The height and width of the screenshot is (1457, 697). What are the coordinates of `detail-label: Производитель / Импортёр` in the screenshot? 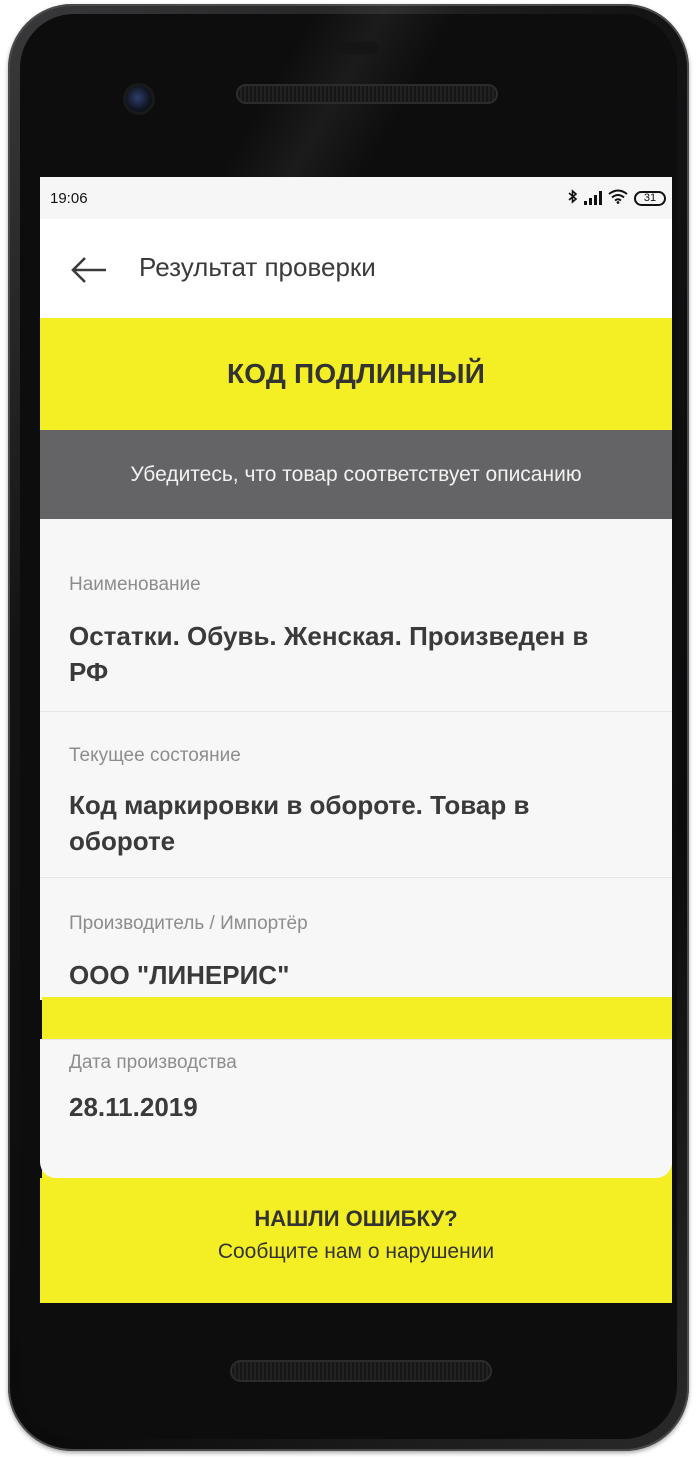 It's located at (188, 923).